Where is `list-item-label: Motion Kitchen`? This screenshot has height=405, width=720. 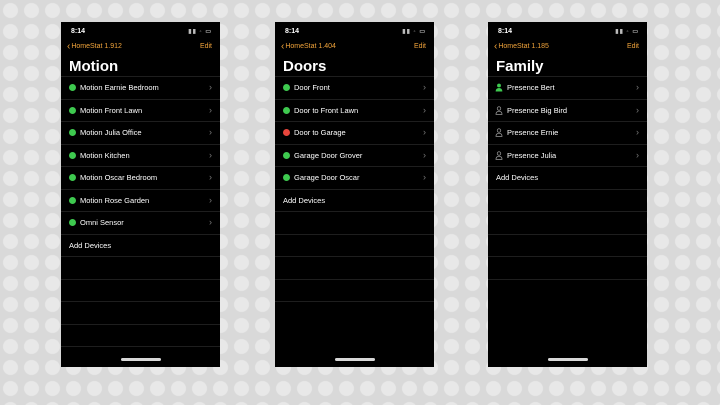 list-item-label: Motion Kitchen is located at coordinates (105, 155).